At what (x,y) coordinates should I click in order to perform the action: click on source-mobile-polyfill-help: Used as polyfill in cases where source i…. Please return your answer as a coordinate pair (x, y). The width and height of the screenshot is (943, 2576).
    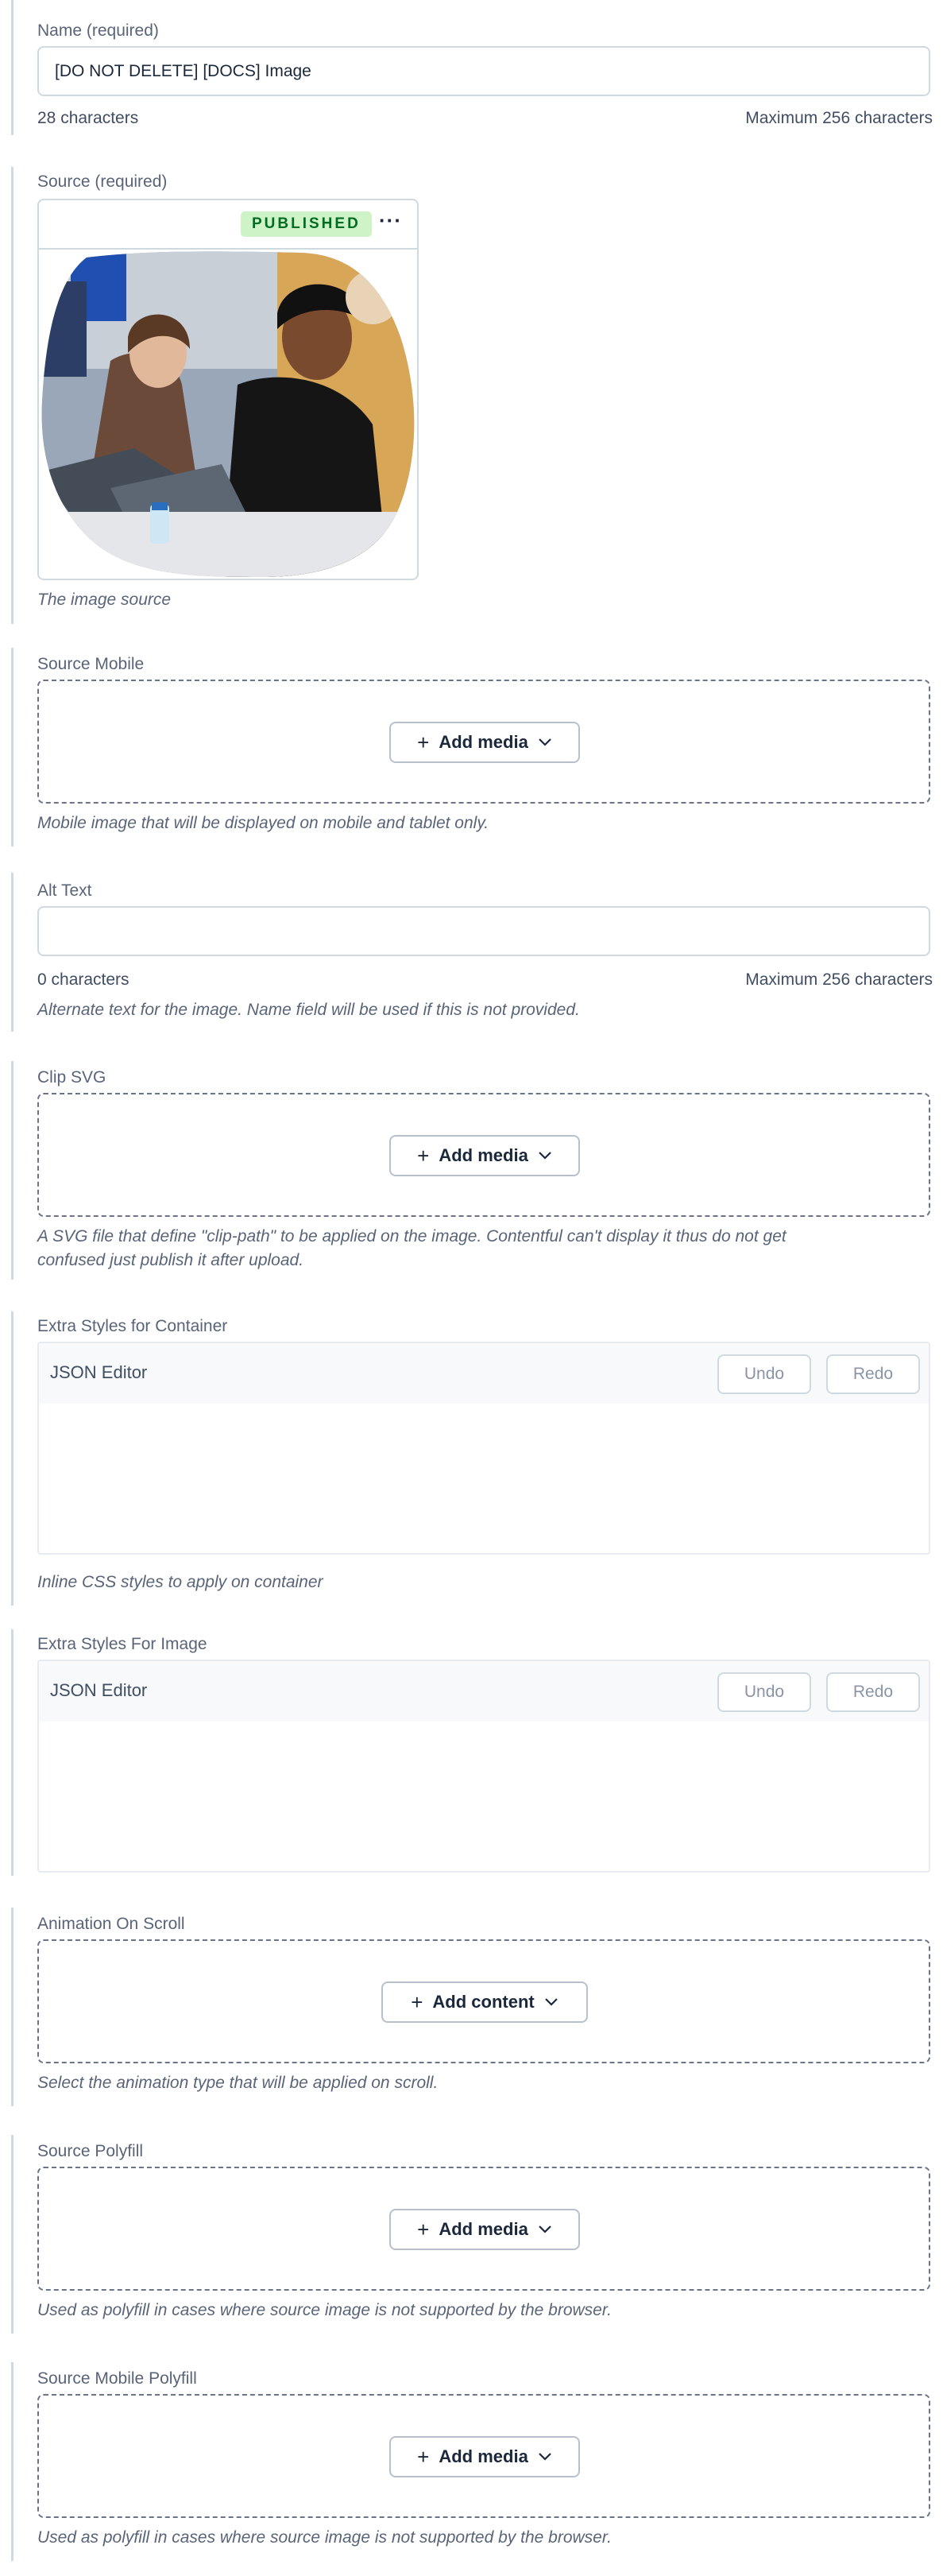
    Looking at the image, I should click on (324, 2537).